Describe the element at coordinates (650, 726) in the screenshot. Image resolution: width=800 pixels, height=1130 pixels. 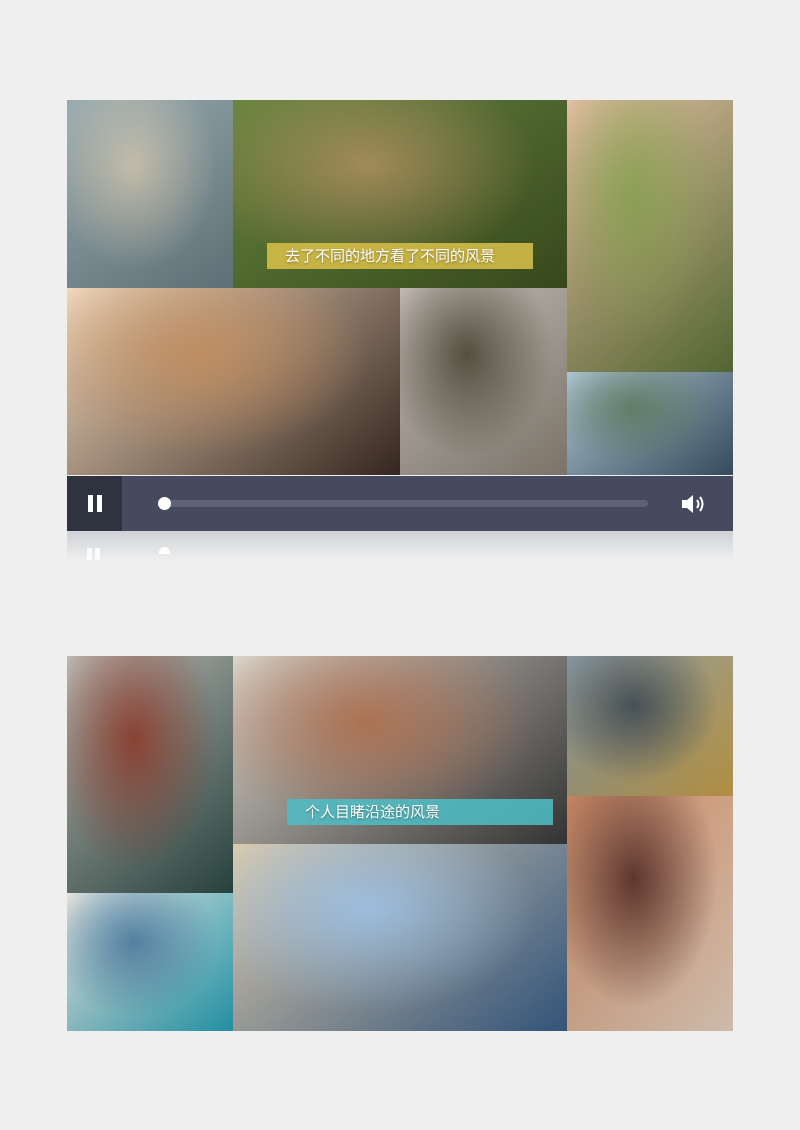
I see `city-skyscraper-photo` at that location.